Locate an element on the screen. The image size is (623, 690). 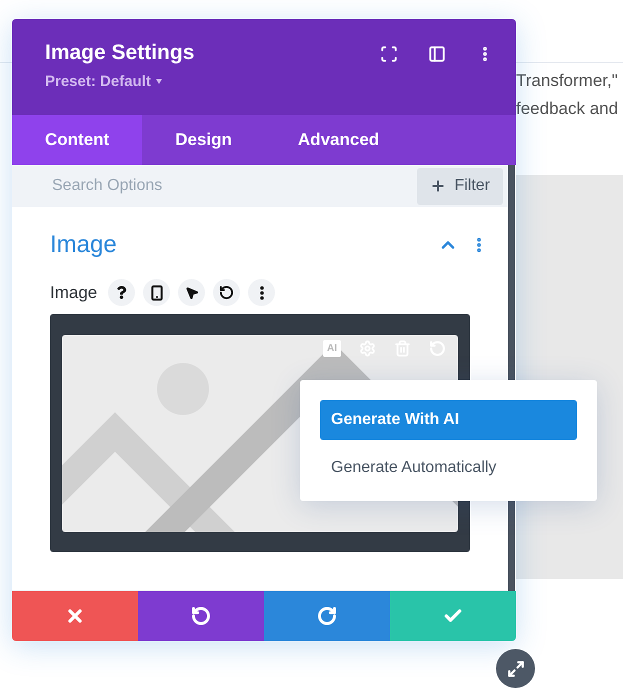
more-icon is located at coordinates (262, 293).